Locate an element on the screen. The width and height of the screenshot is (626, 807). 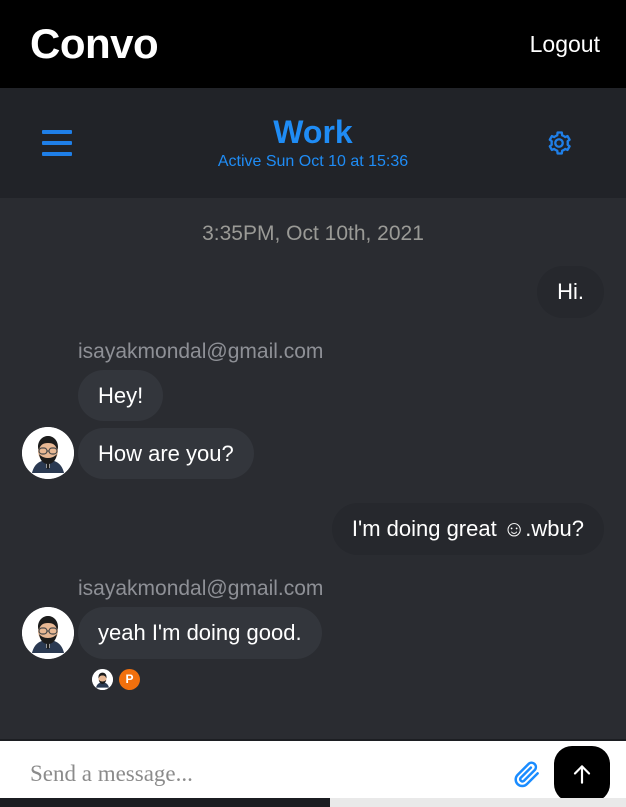
conversation-title: Work is located at coordinates (313, 131).